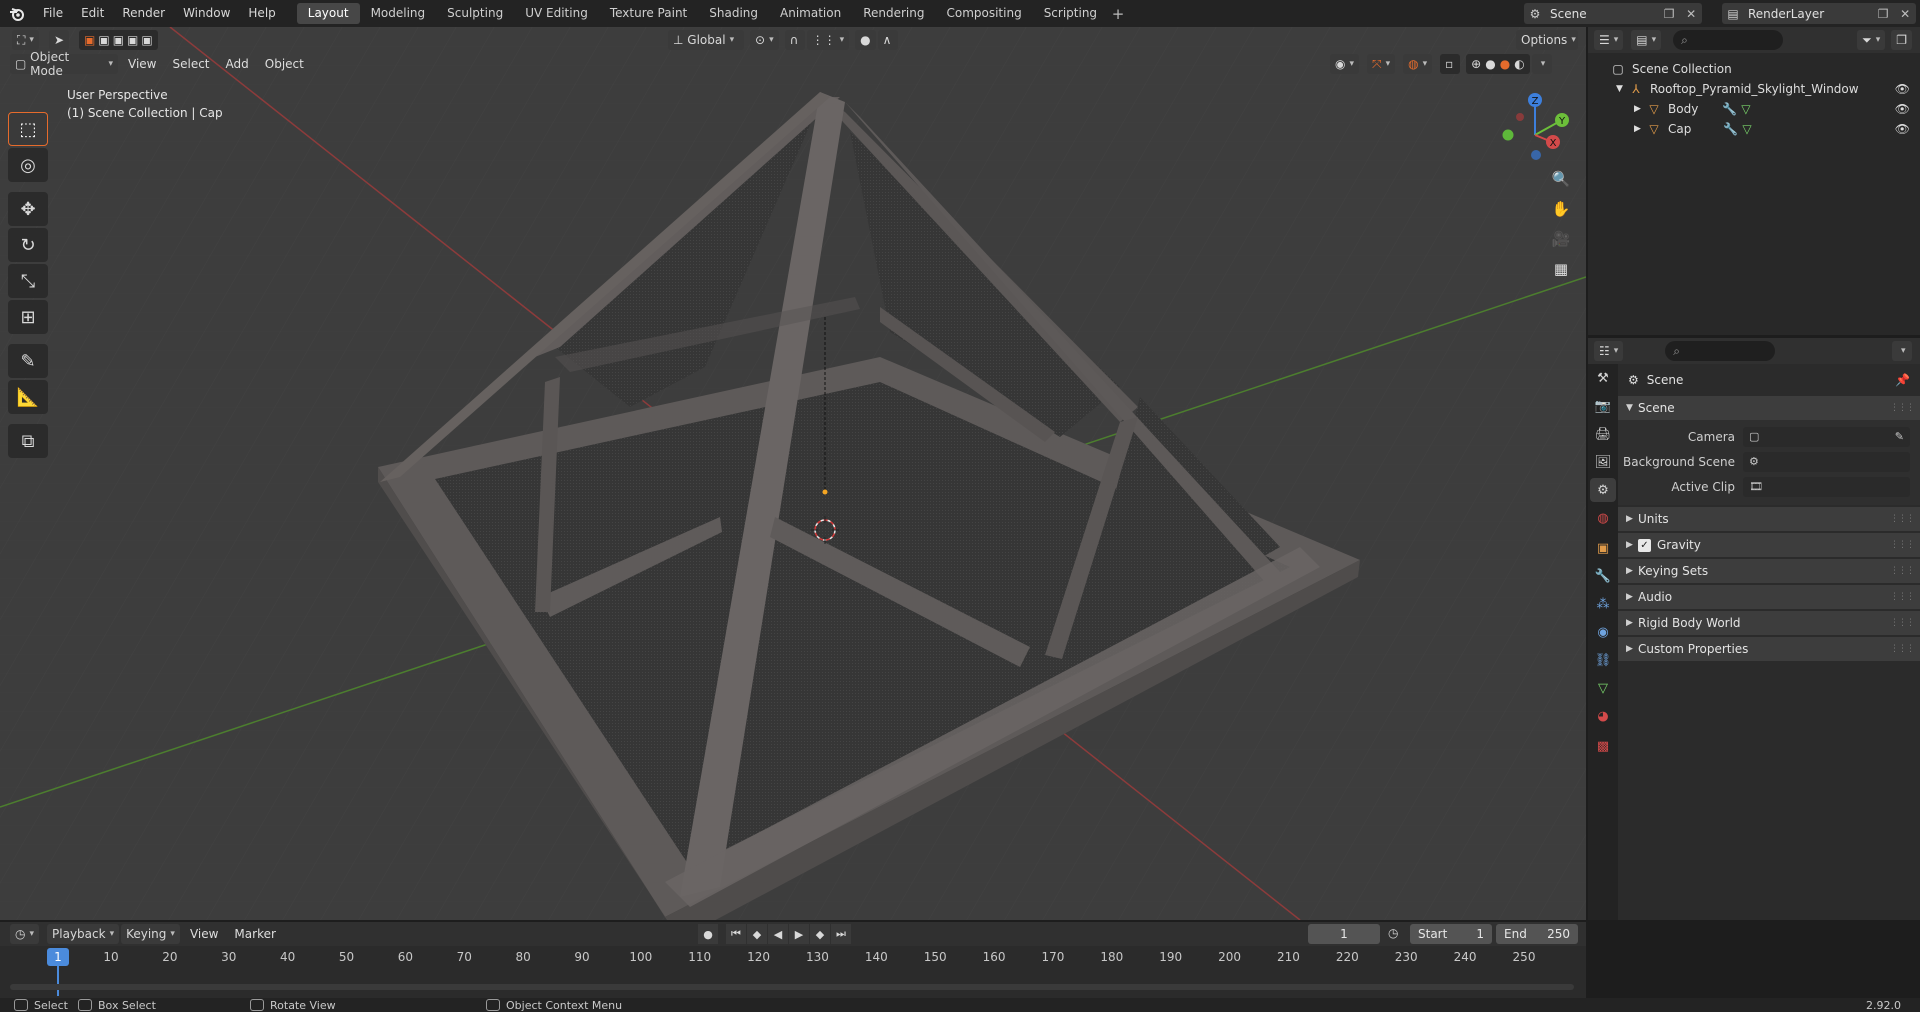  What do you see at coordinates (764, 40) in the screenshot?
I see `pivot-point-dropdown: ⊙ ▾` at bounding box center [764, 40].